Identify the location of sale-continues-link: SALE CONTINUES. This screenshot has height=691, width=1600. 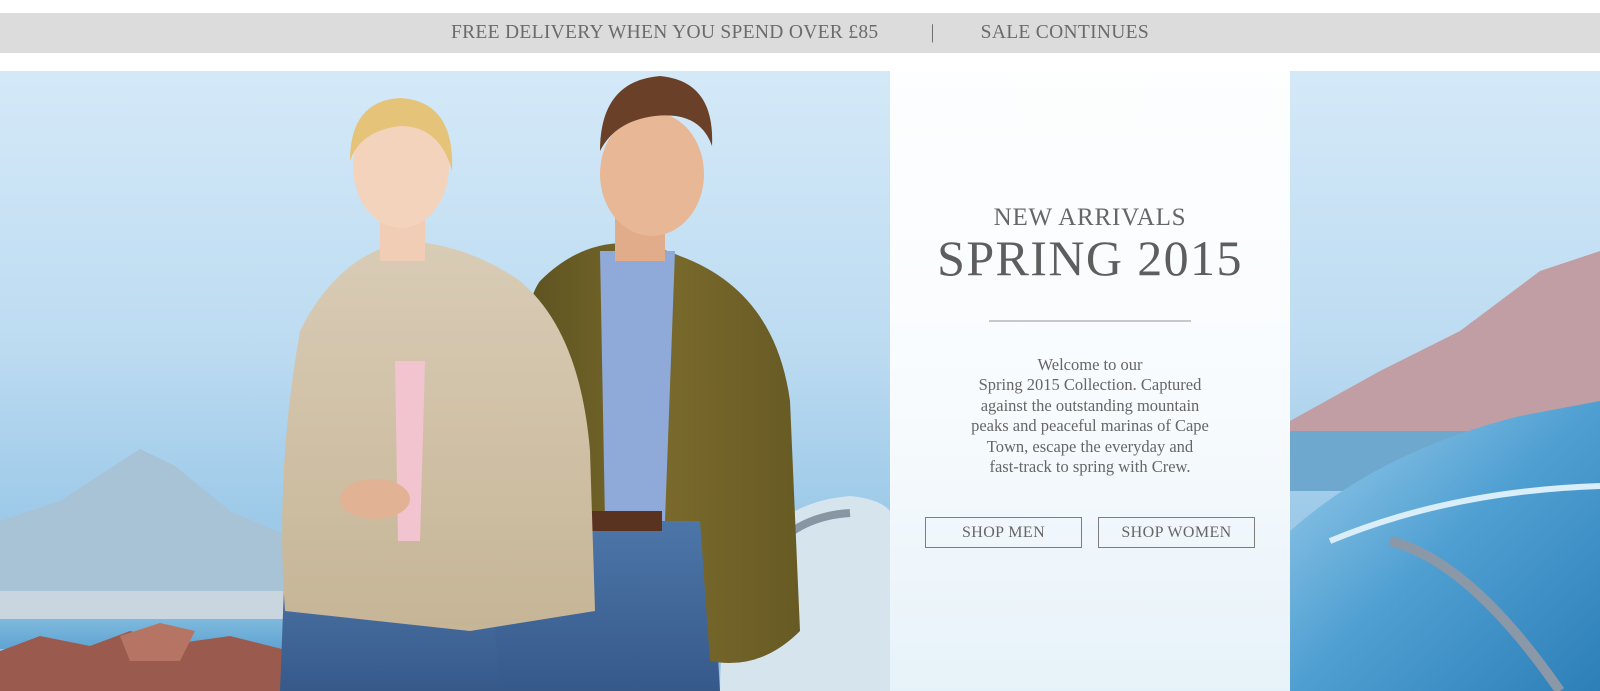
(1065, 33).